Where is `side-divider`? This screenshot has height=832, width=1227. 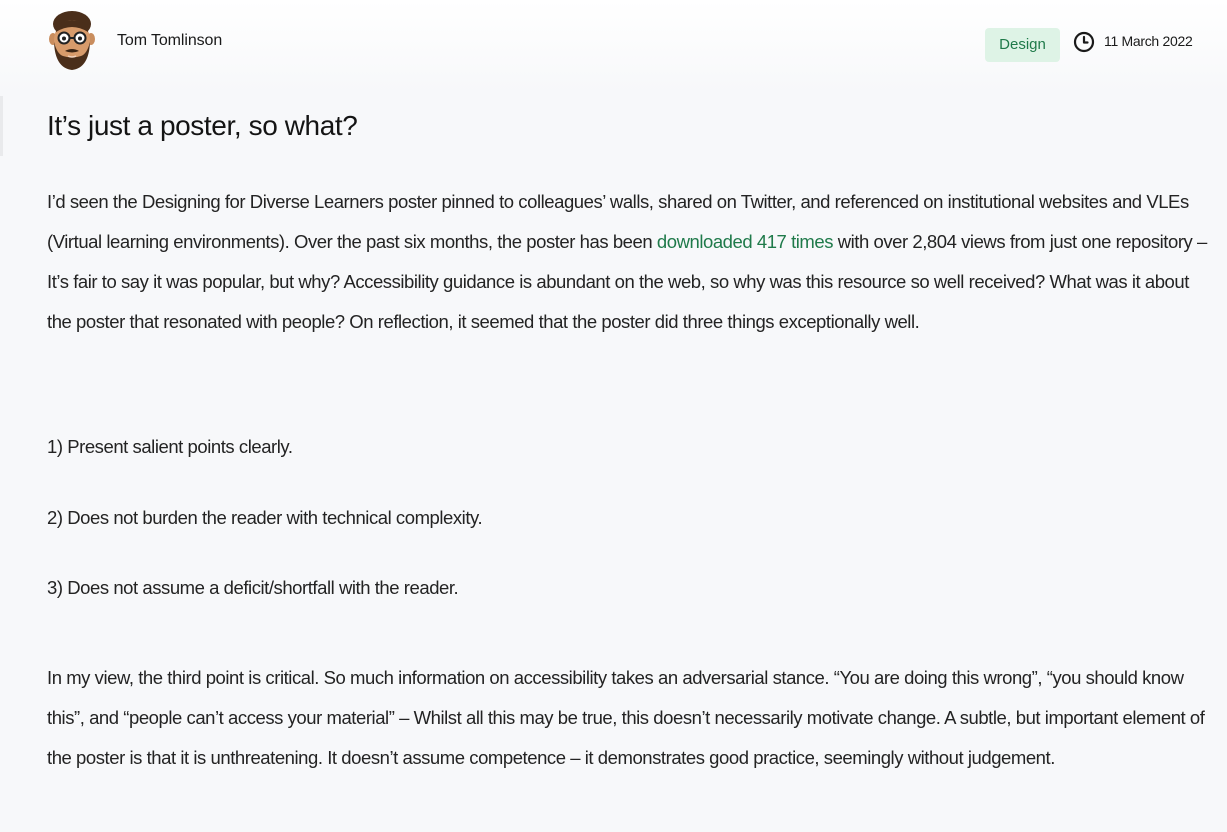
side-divider is located at coordinates (1, 126).